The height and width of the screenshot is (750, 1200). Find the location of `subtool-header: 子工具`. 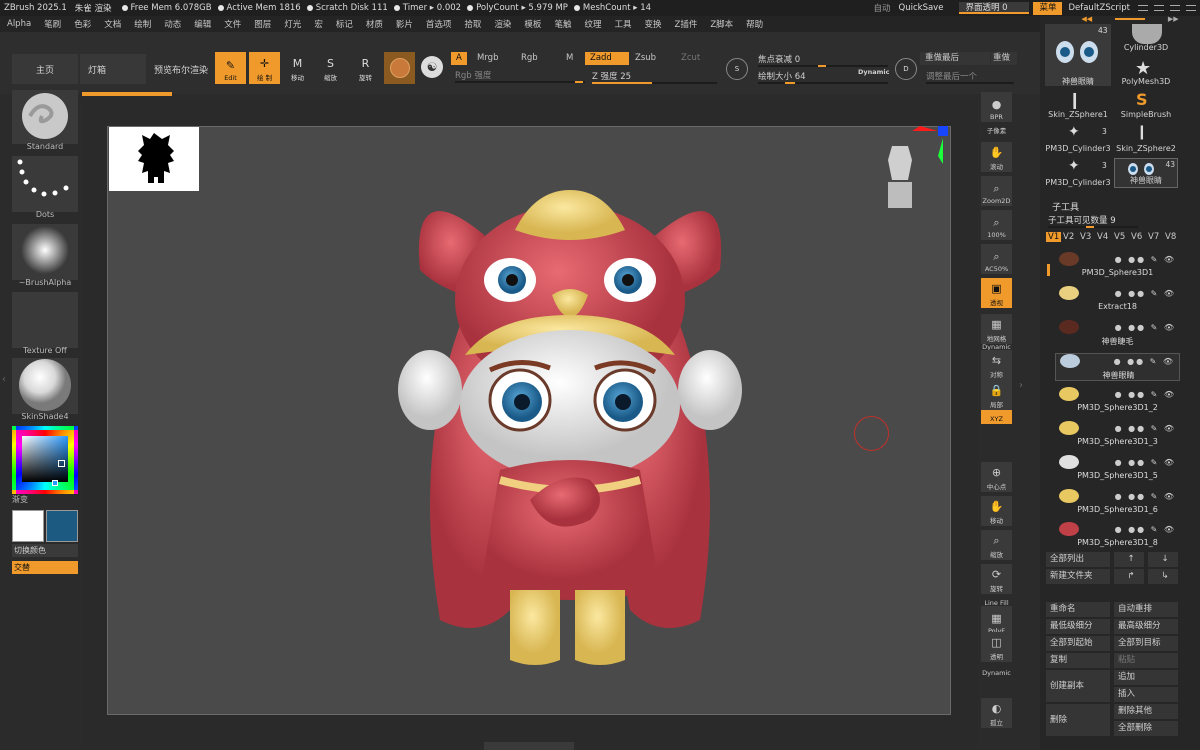

subtool-header: 子工具 is located at coordinates (1065, 206).